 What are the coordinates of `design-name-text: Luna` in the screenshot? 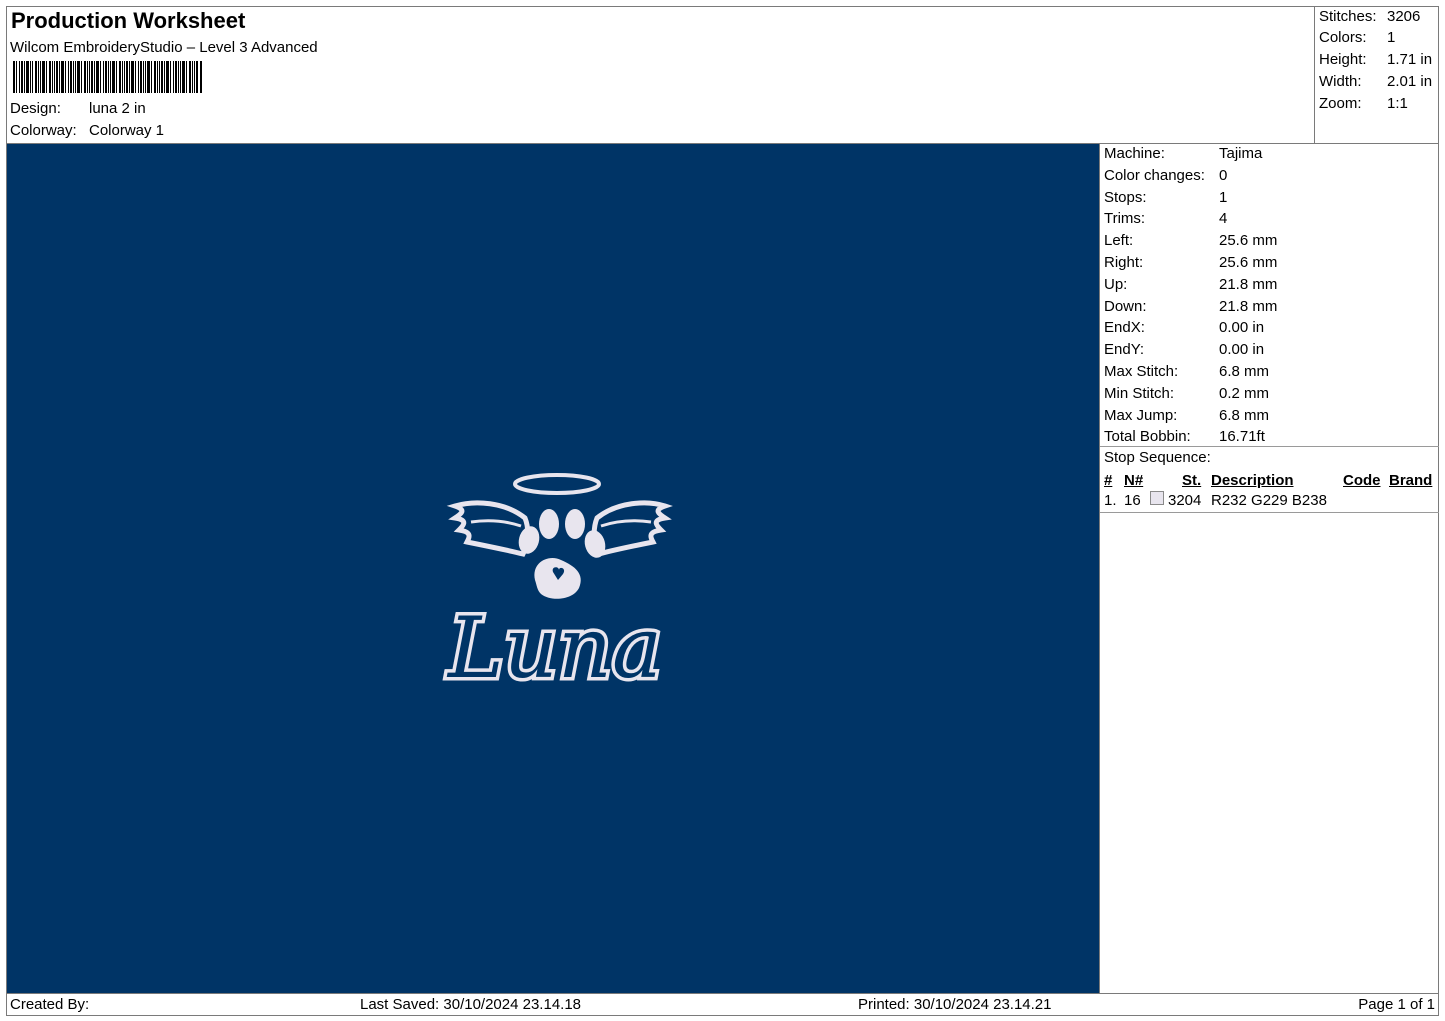 It's located at (554, 643).